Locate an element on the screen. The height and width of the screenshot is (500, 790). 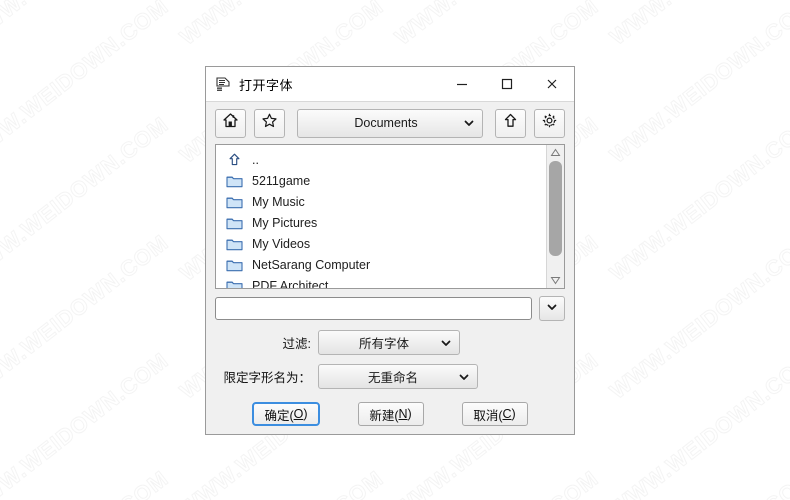
file-list-row: My Pictures is located at coordinates (381, 222).